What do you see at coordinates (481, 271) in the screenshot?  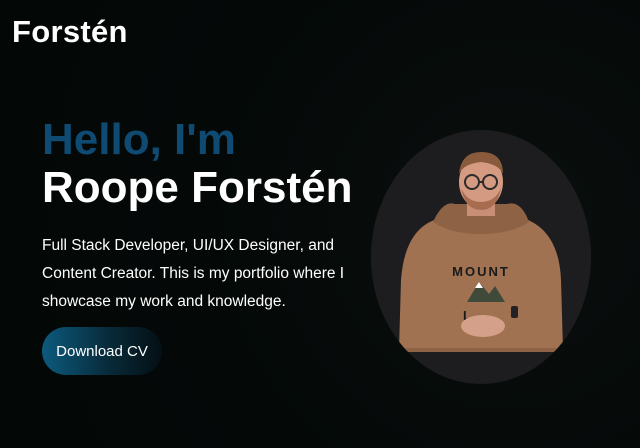 I see `shirt-text-top: MOUNT` at bounding box center [481, 271].